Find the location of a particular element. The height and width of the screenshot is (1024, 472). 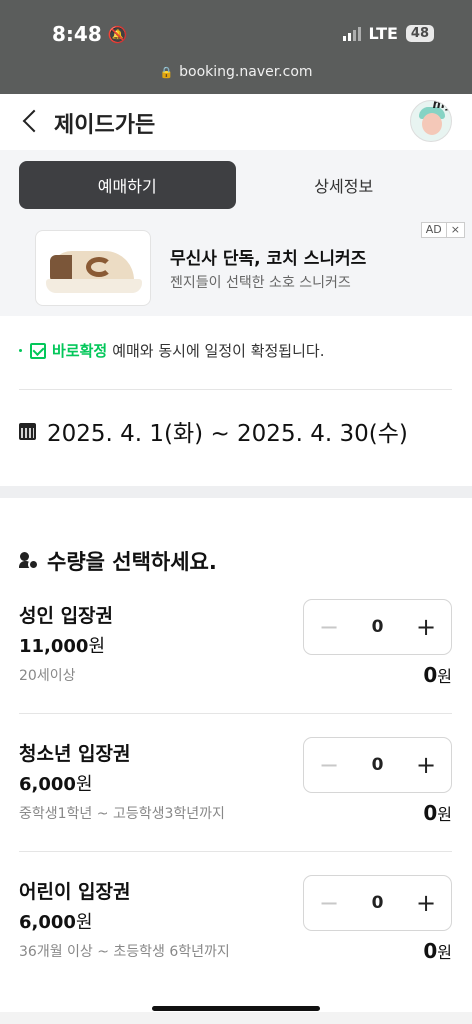

ticket-desc: 20세이상 is located at coordinates (47, 676).